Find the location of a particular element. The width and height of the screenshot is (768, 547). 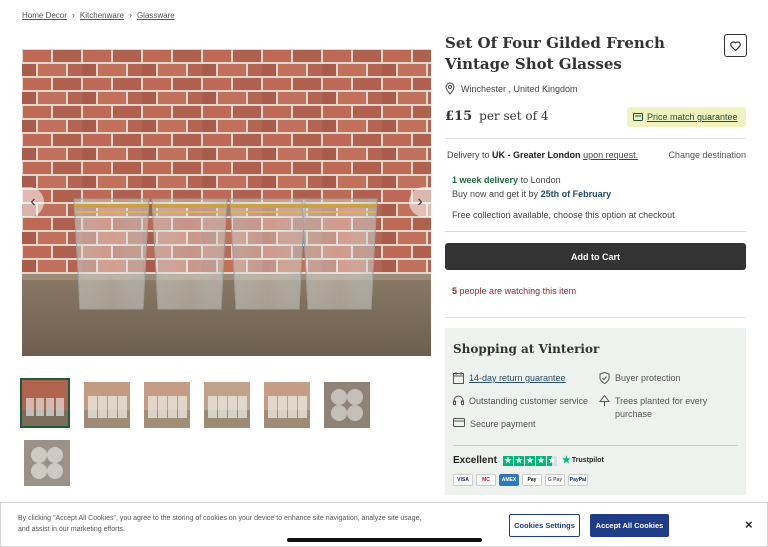

location-pin-icon is located at coordinates (450, 88).